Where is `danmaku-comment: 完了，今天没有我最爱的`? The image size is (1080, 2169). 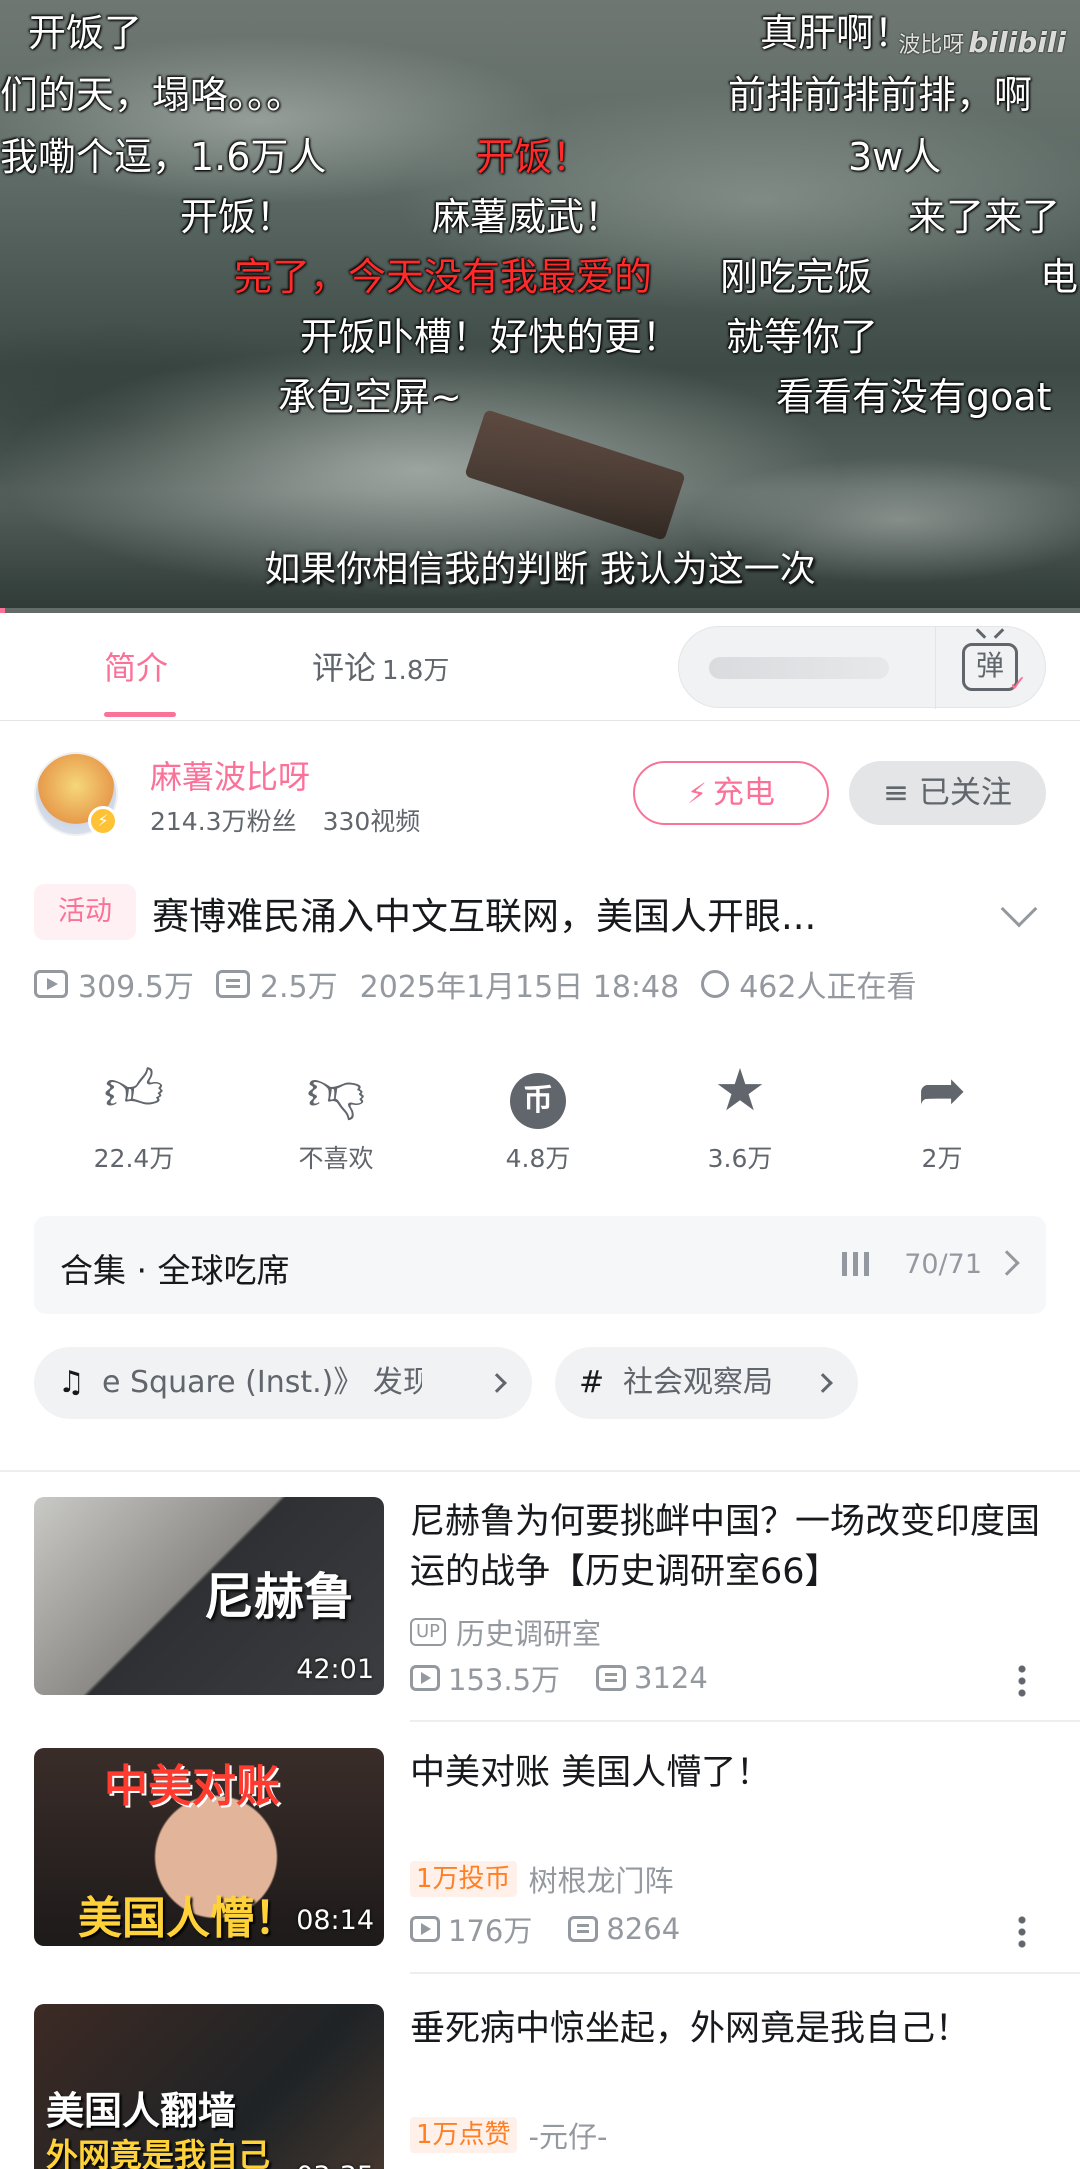 danmaku-comment: 完了，今天没有我最爱的 is located at coordinates (443, 277).